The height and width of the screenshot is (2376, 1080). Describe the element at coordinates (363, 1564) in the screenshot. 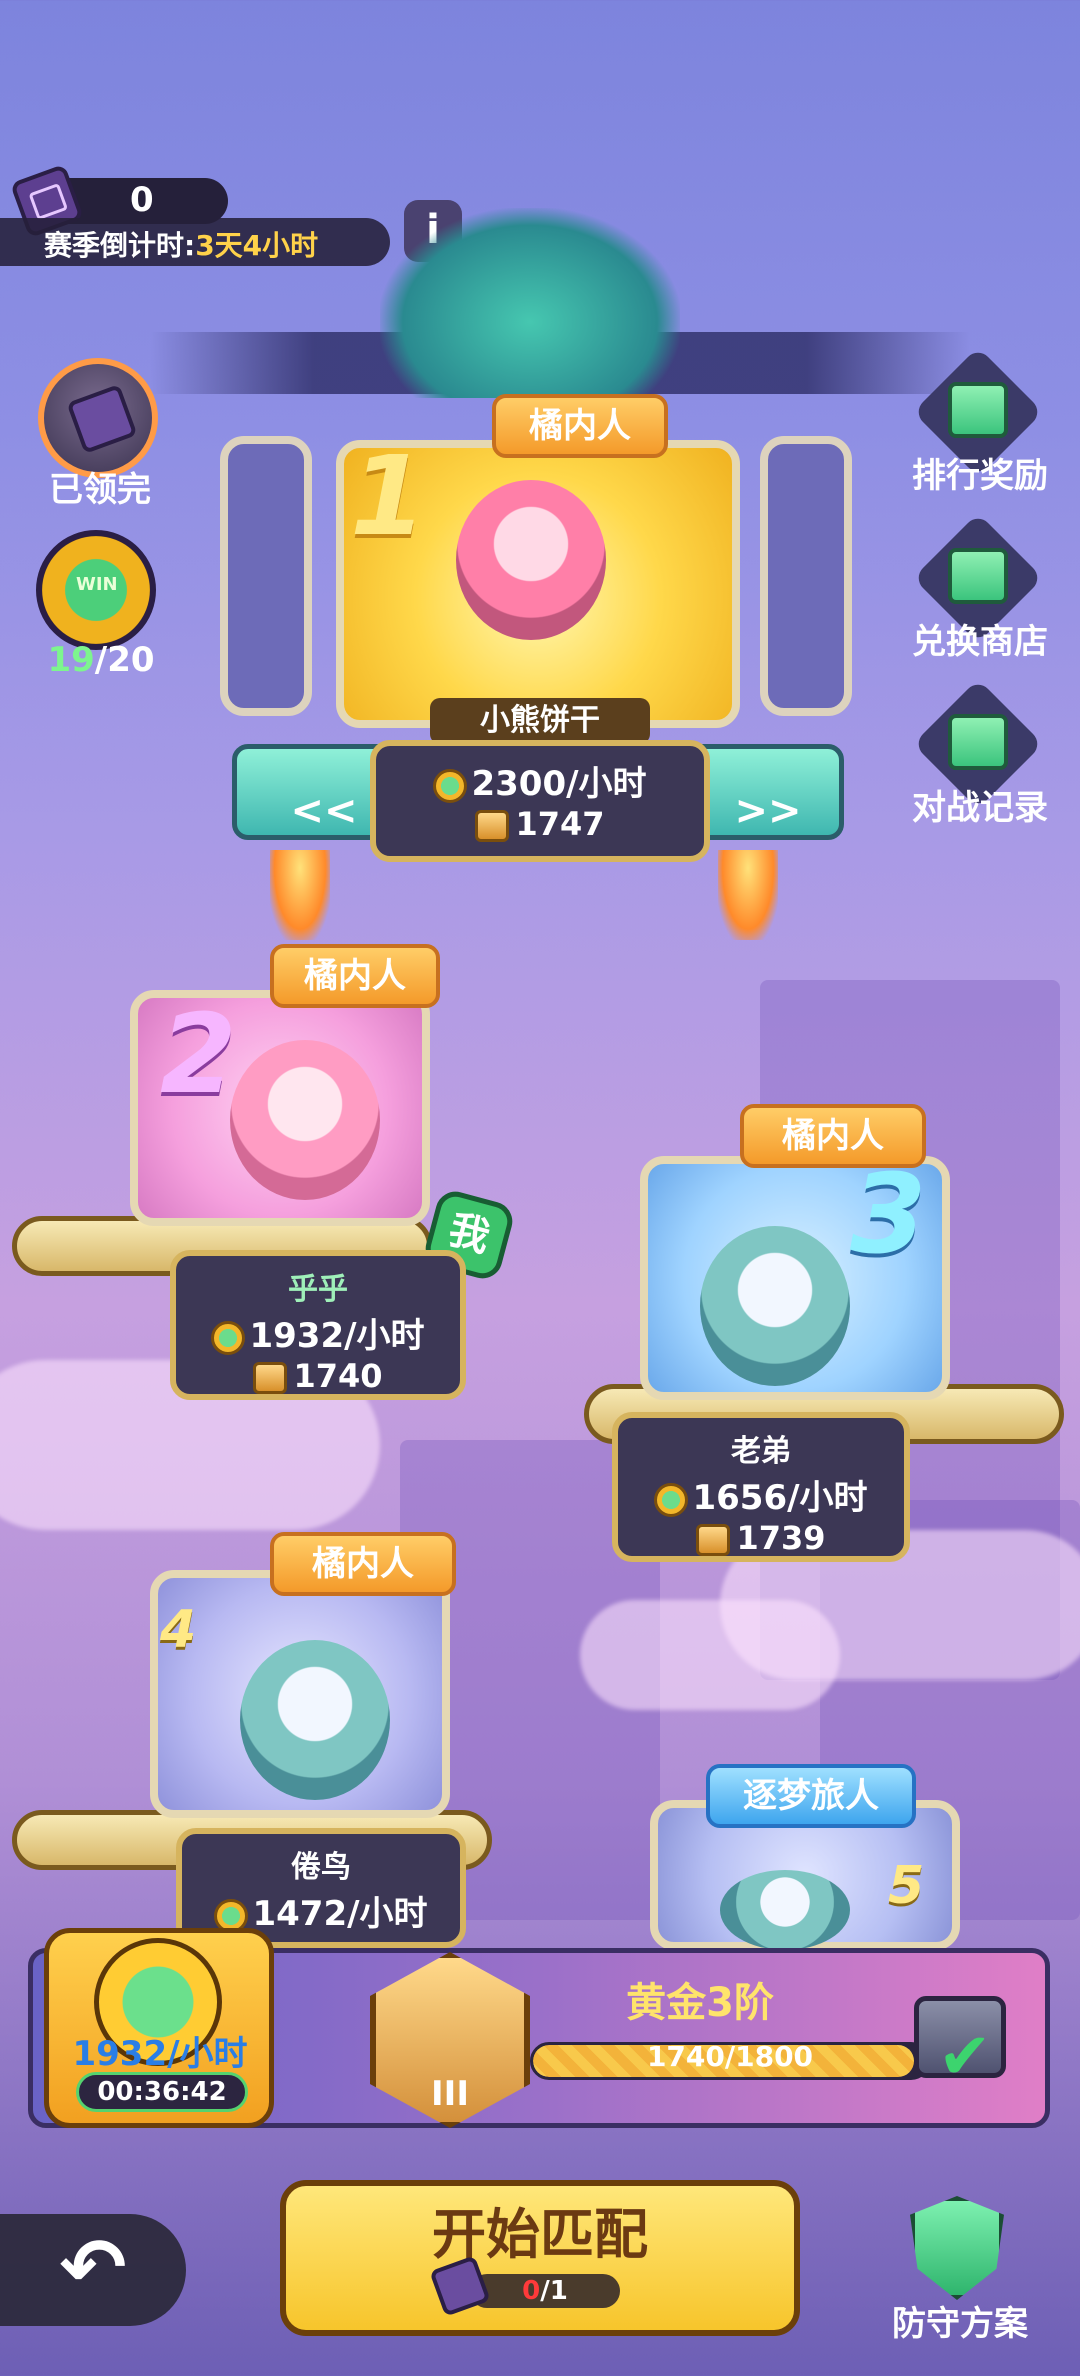

I see `team-tag-4: 橘内人` at that location.